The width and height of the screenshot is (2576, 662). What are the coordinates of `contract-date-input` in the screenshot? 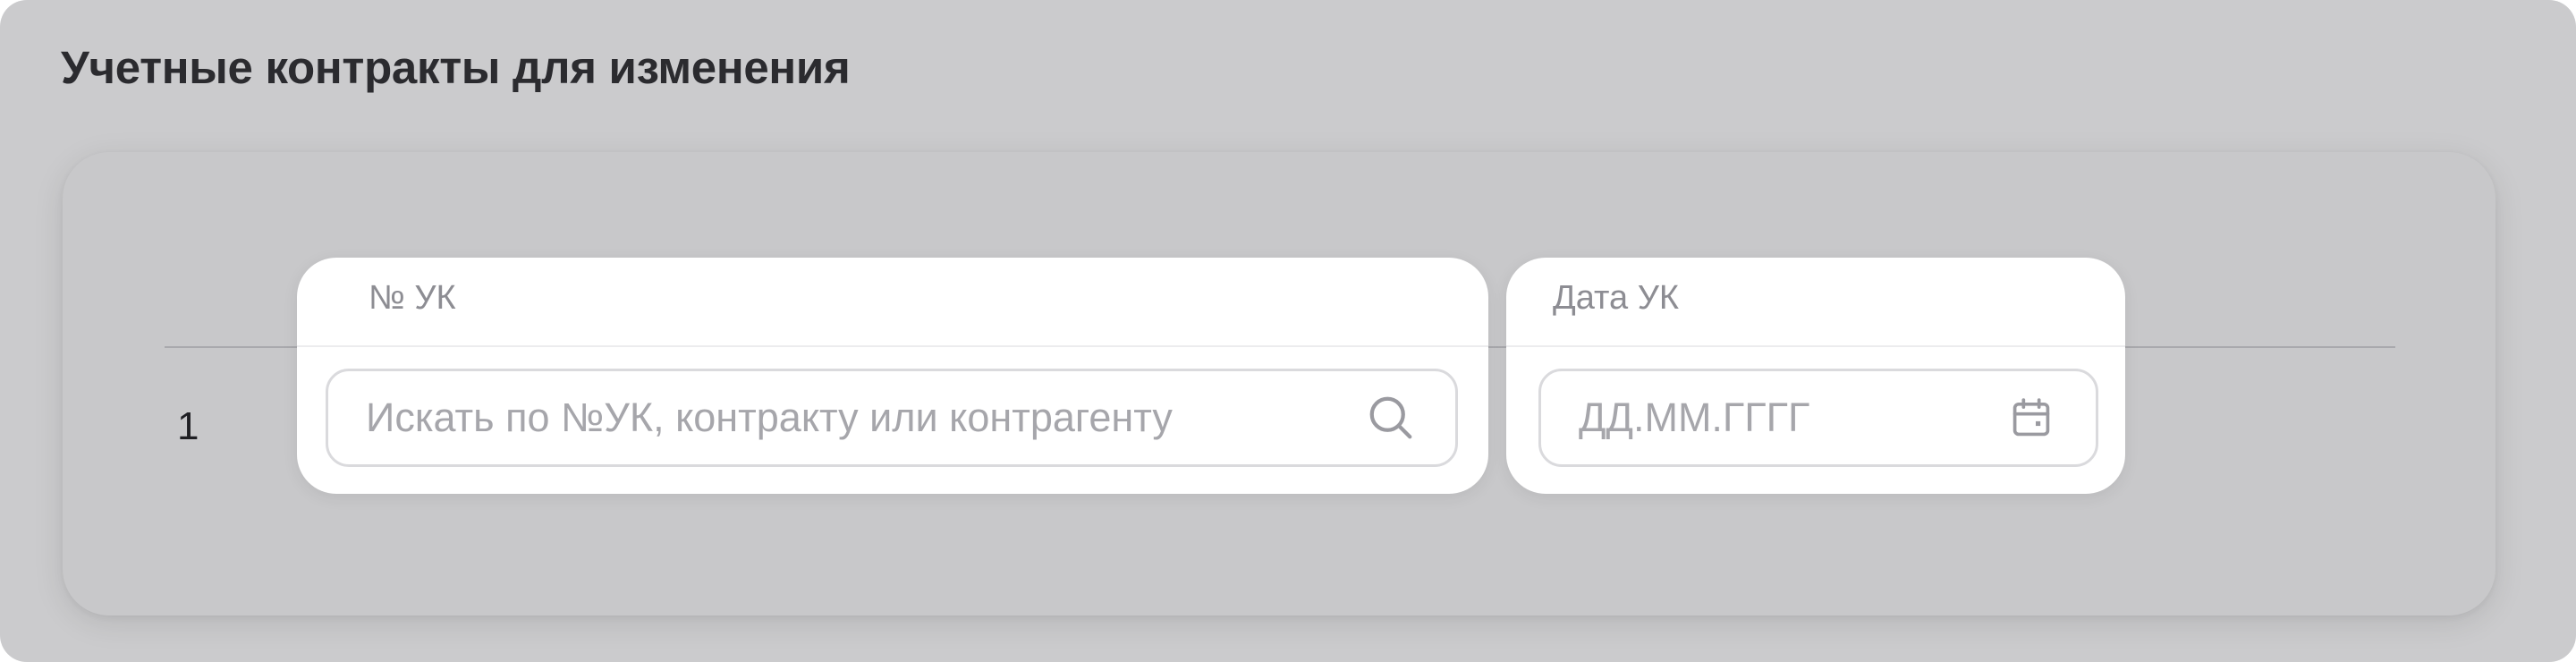 It's located at (1772, 417).